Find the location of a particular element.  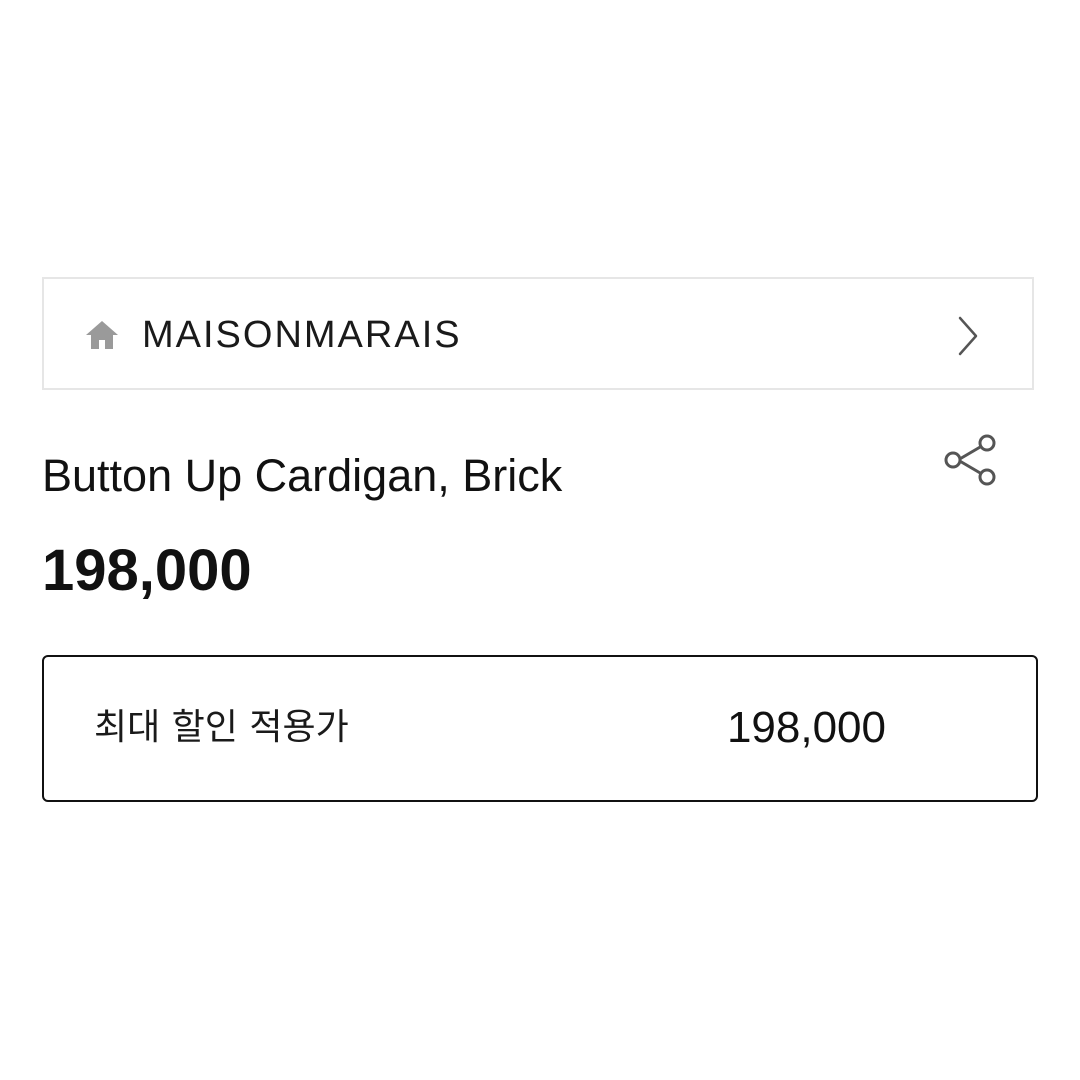

chevron-right-icon is located at coordinates (968, 336).